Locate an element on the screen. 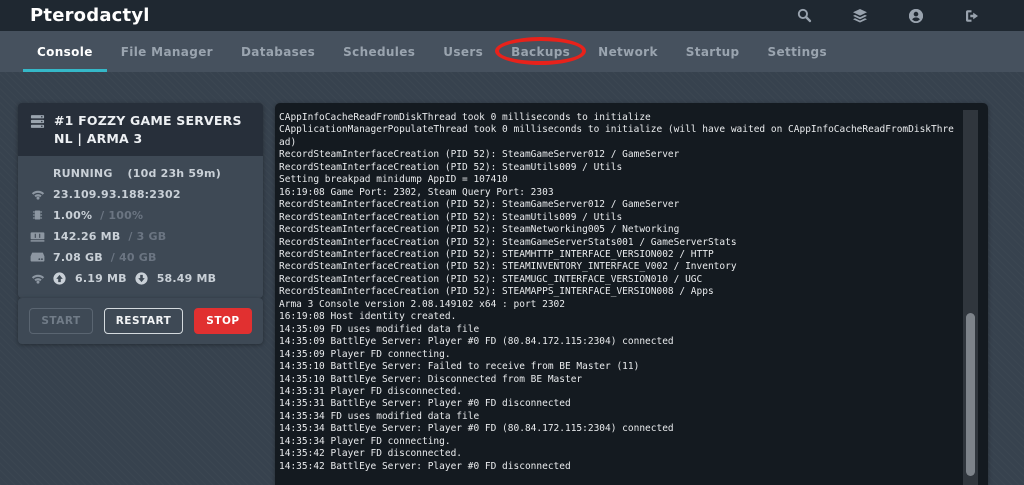 The image size is (1024, 485). tab-network-label: Network is located at coordinates (628, 51).